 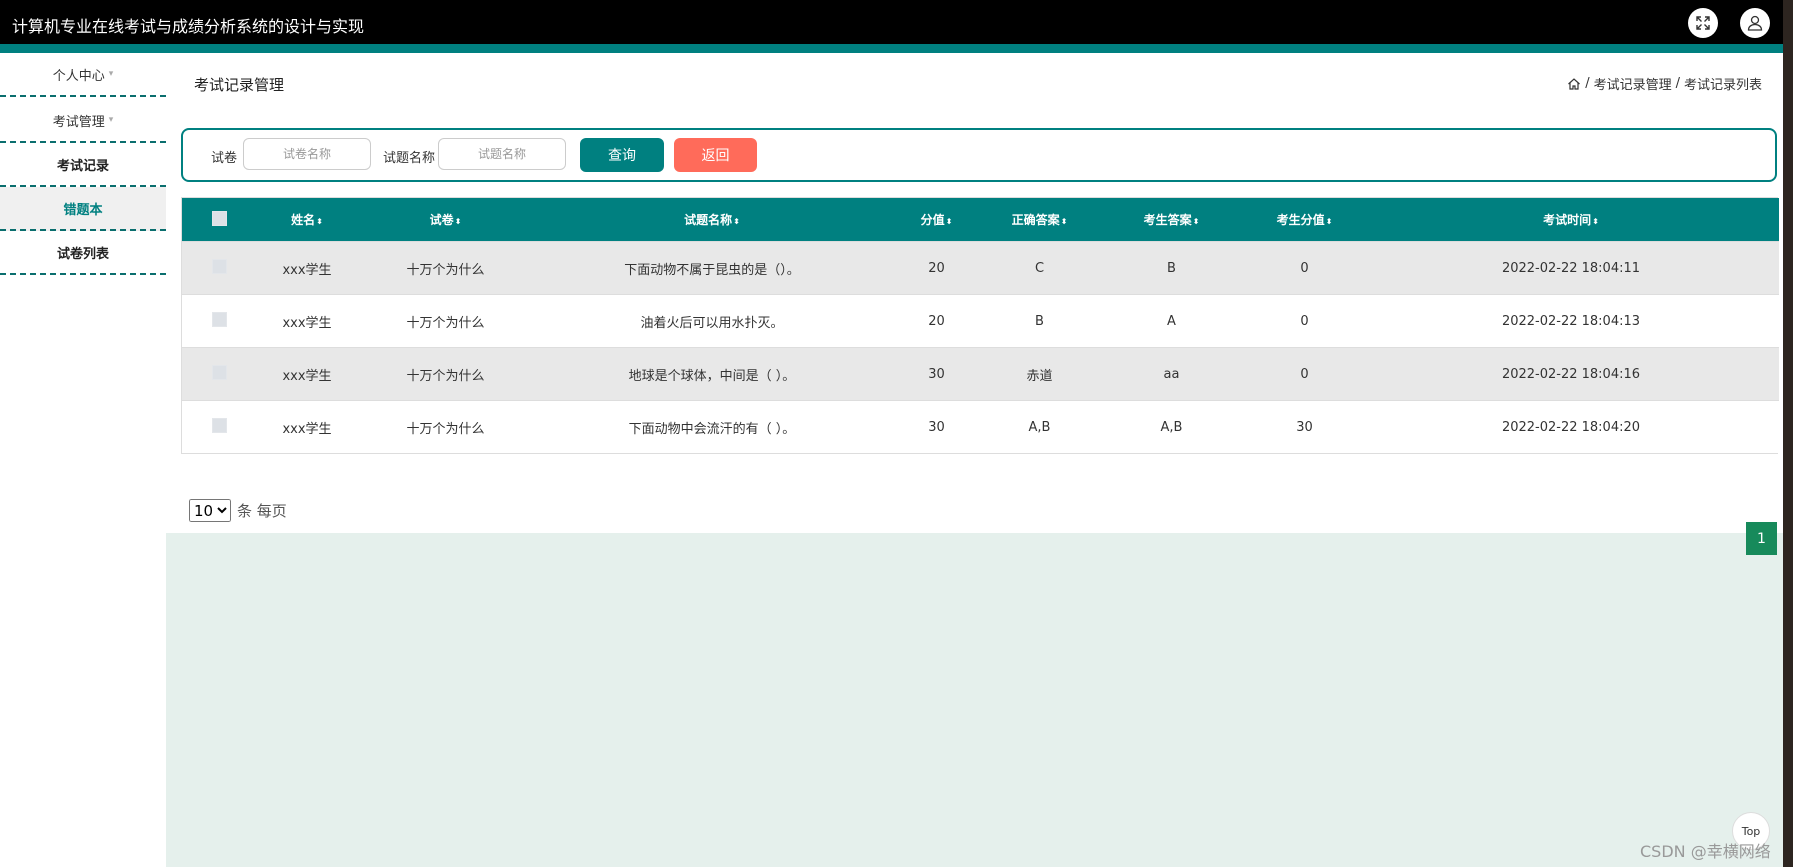 I want to click on column-header-label: 试卷, so click(x=441, y=220).